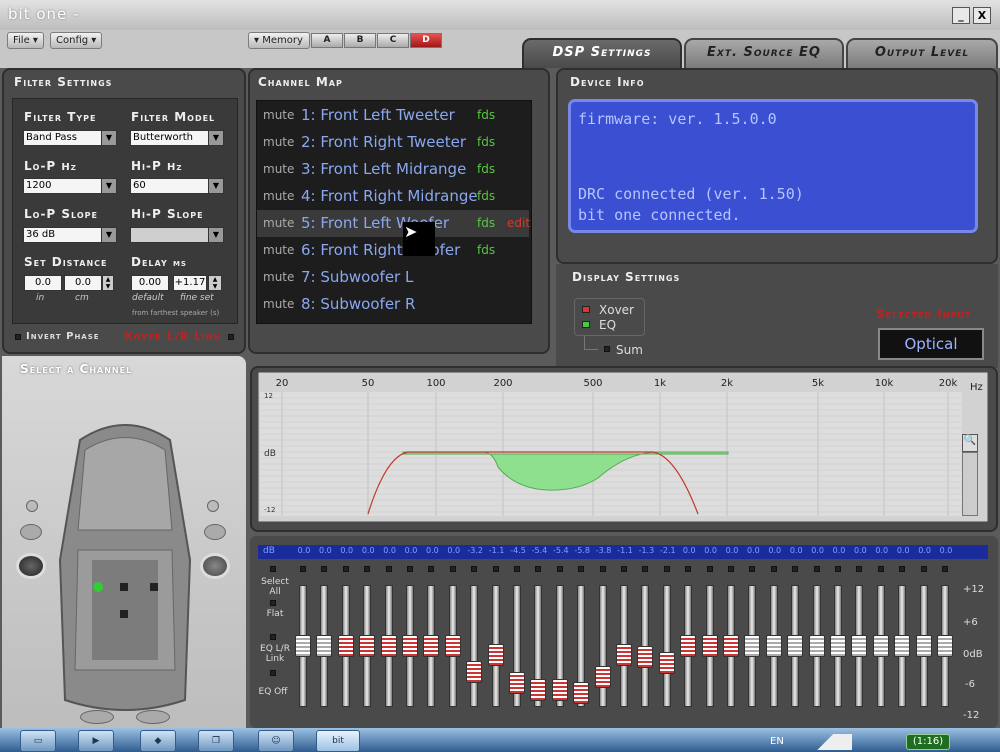 The height and width of the screenshot is (752, 1000). I want to click on close-button: X, so click(982, 15).